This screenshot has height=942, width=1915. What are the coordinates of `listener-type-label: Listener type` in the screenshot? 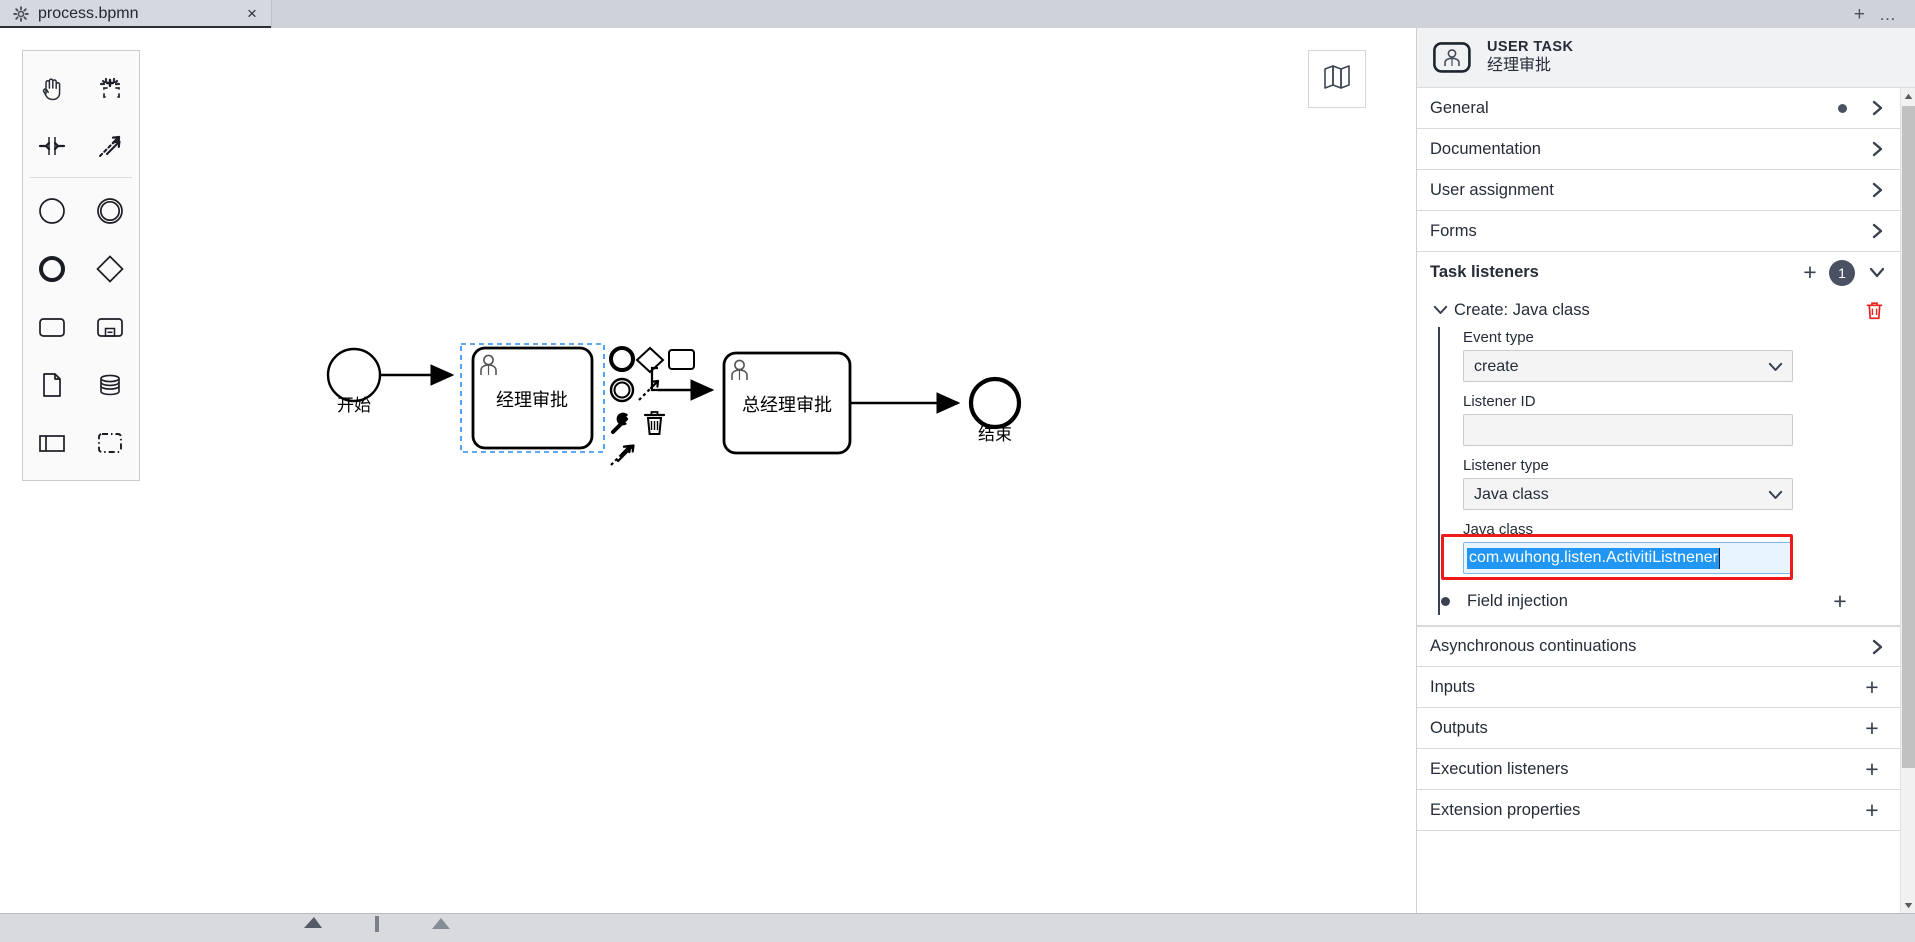 It's located at (1506, 465).